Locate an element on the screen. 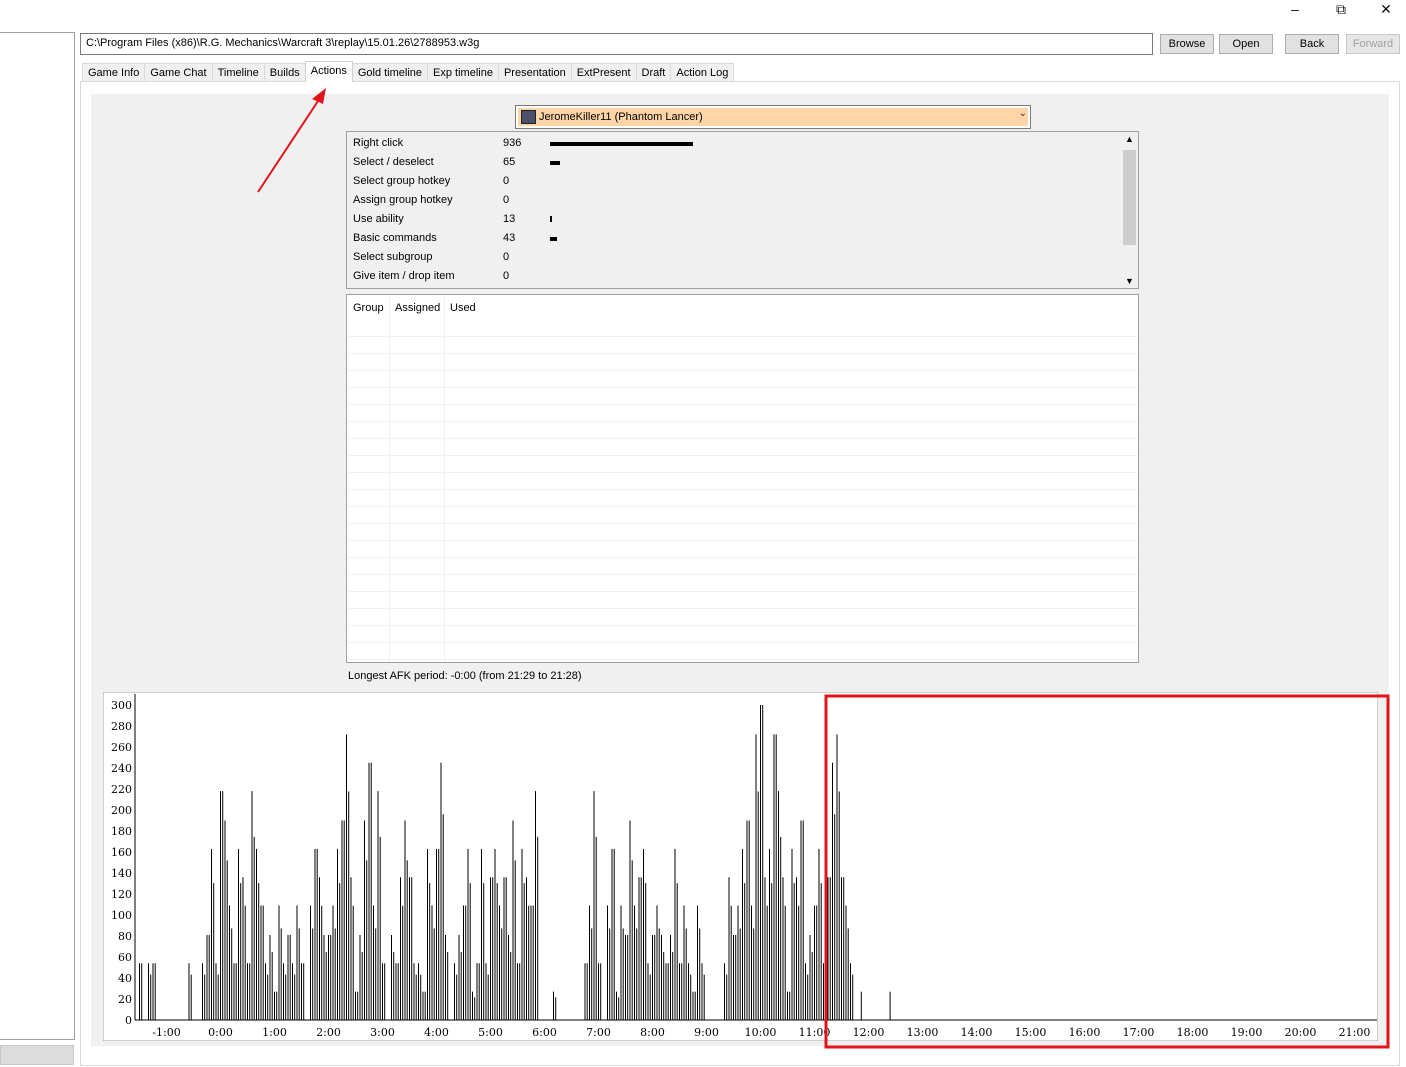  restore-button: ⧉ is located at coordinates (1341, 10).